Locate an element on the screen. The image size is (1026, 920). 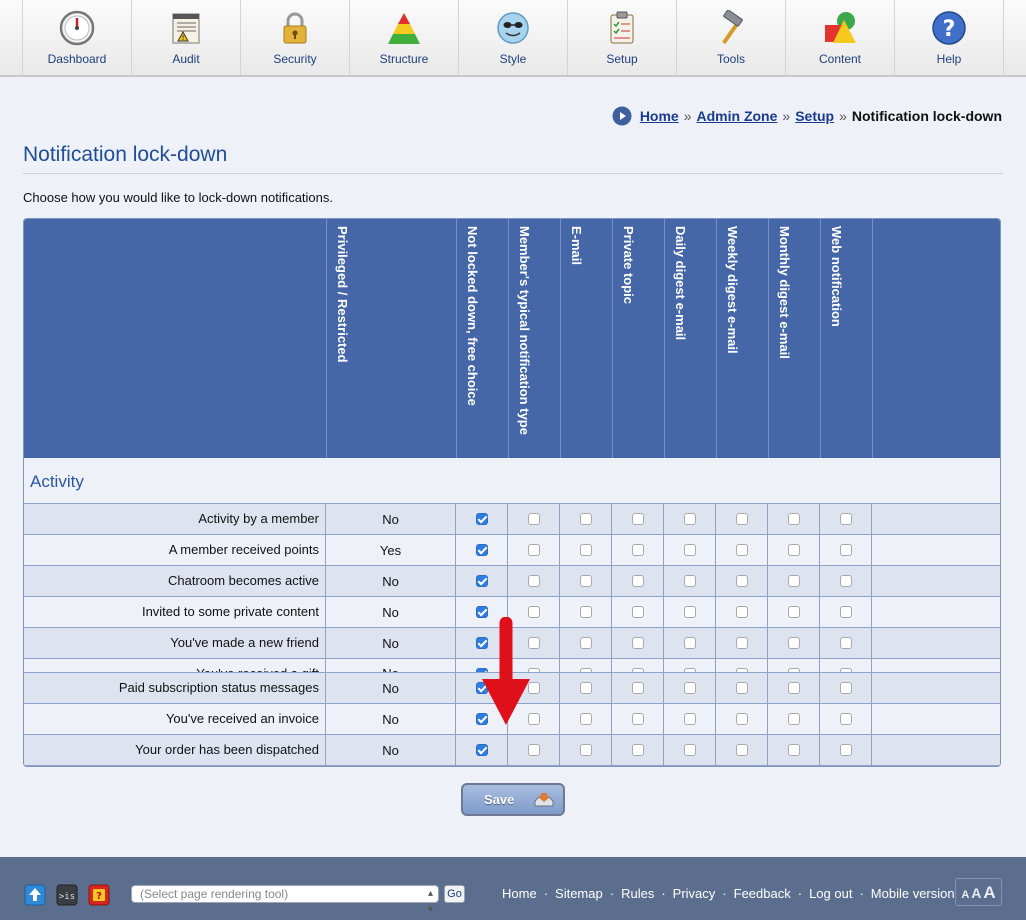
select-chevron-icon: ▴ ▾ is located at coordinates (430, 901).